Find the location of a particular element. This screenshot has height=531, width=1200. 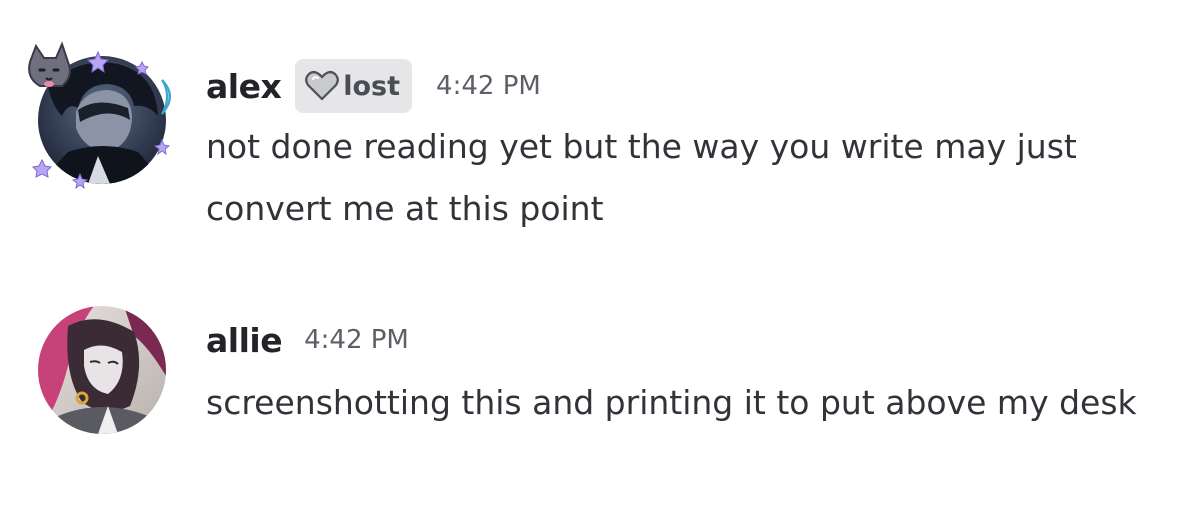

user-tag: lost is located at coordinates (354, 86).